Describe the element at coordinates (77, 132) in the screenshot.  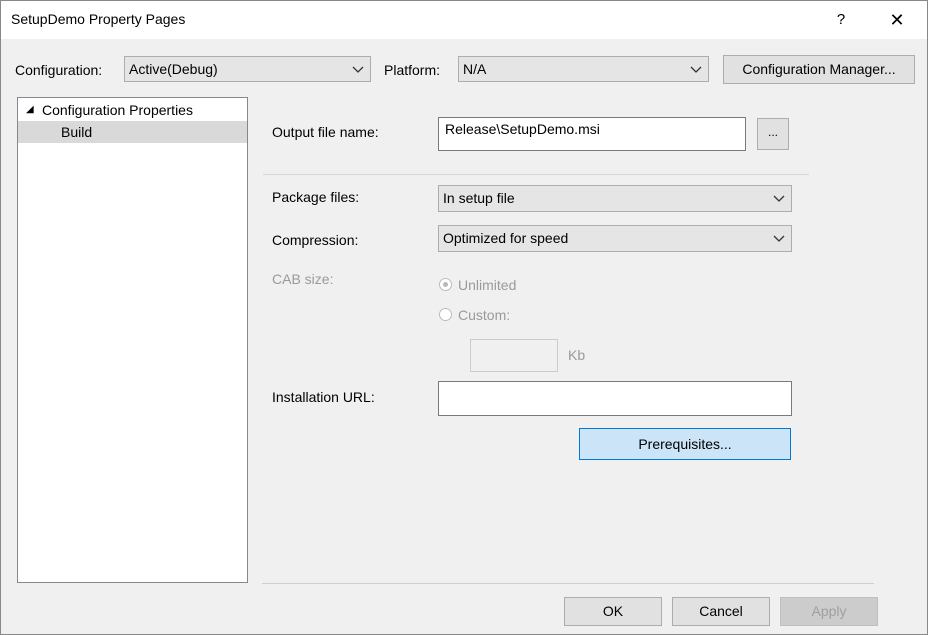
I see `tree-item-label: Build` at that location.